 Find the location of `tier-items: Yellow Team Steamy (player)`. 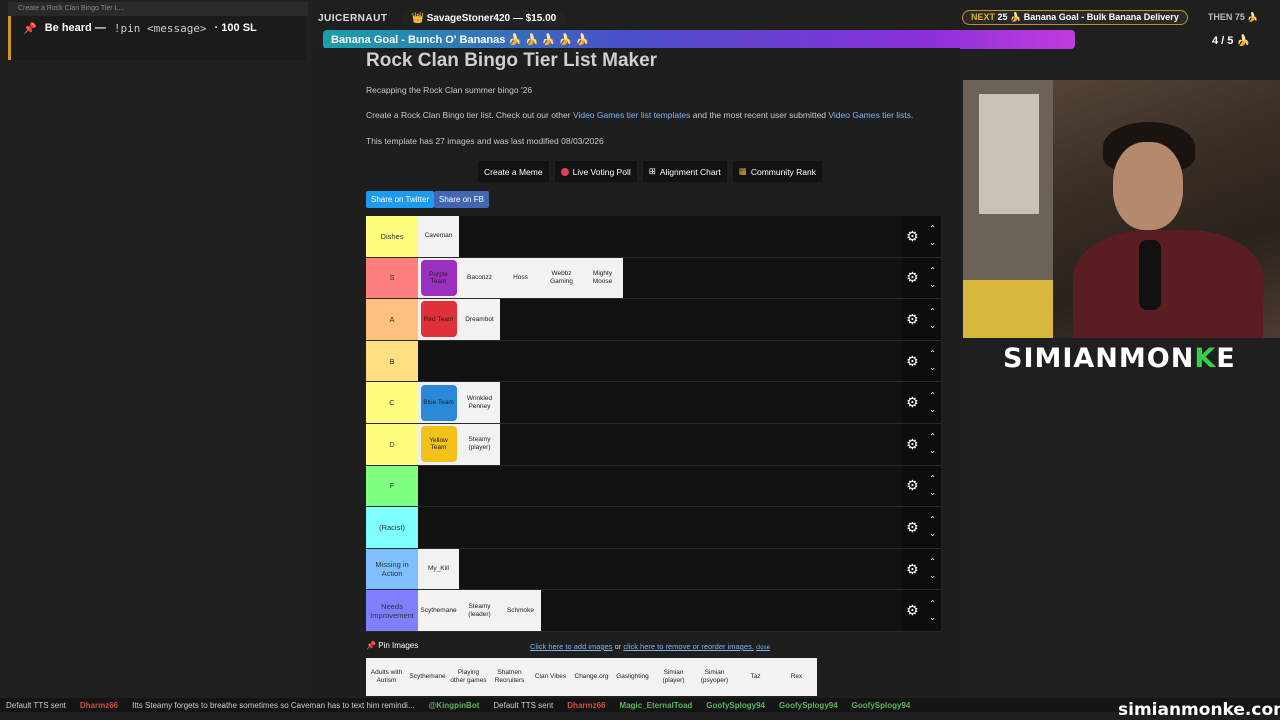

tier-items: Yellow Team Steamy (player) is located at coordinates (459, 444).